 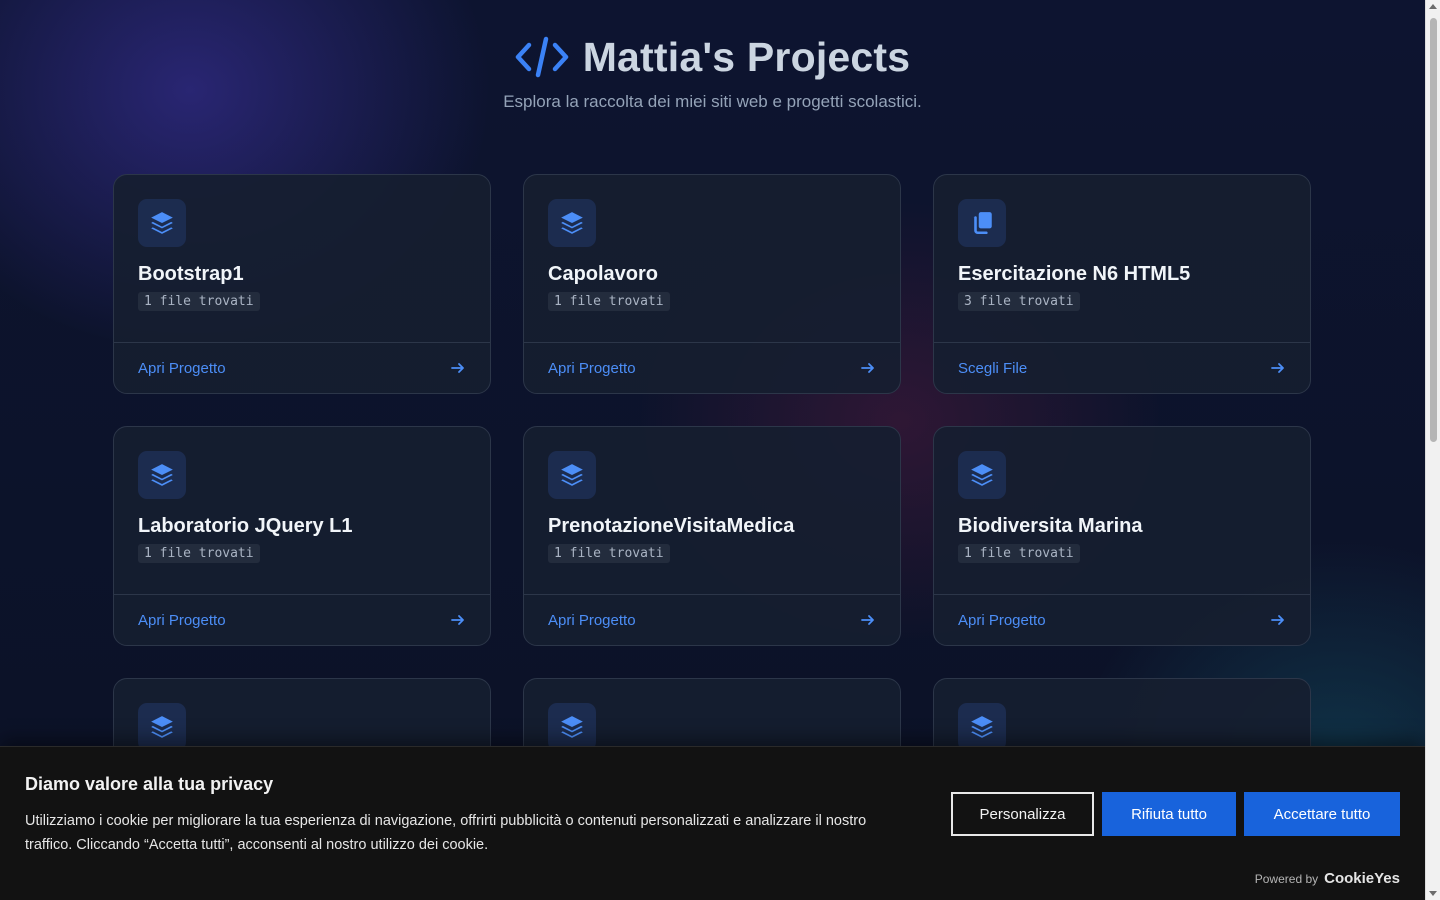 I want to click on file-count-badge: 3 file trovati, so click(x=1019, y=301).